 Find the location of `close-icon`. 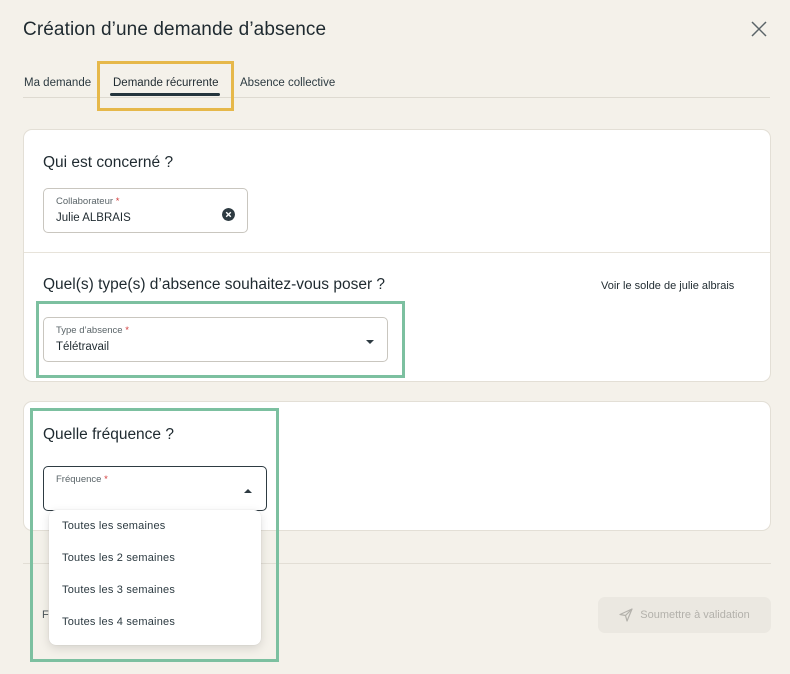

close-icon is located at coordinates (759, 29).